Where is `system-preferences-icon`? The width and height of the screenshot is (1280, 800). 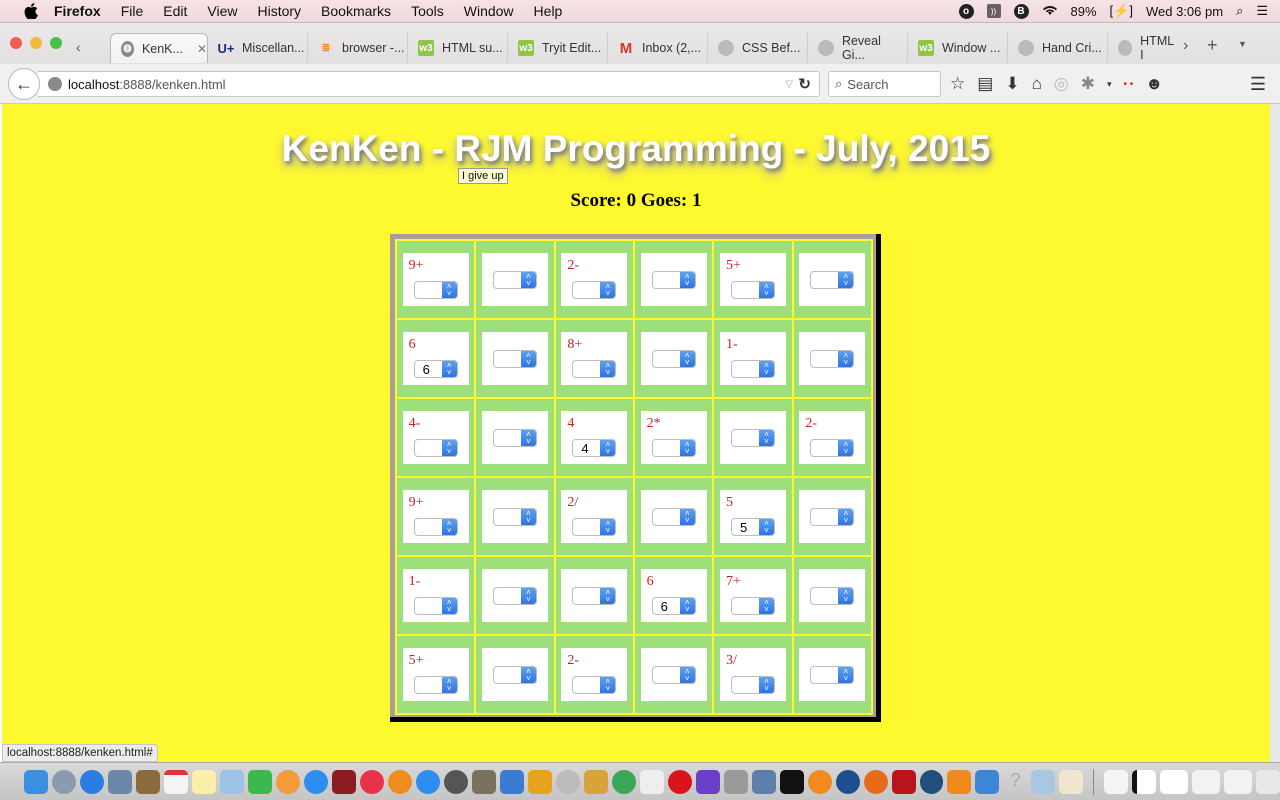
system-preferences-icon is located at coordinates (455, 781).